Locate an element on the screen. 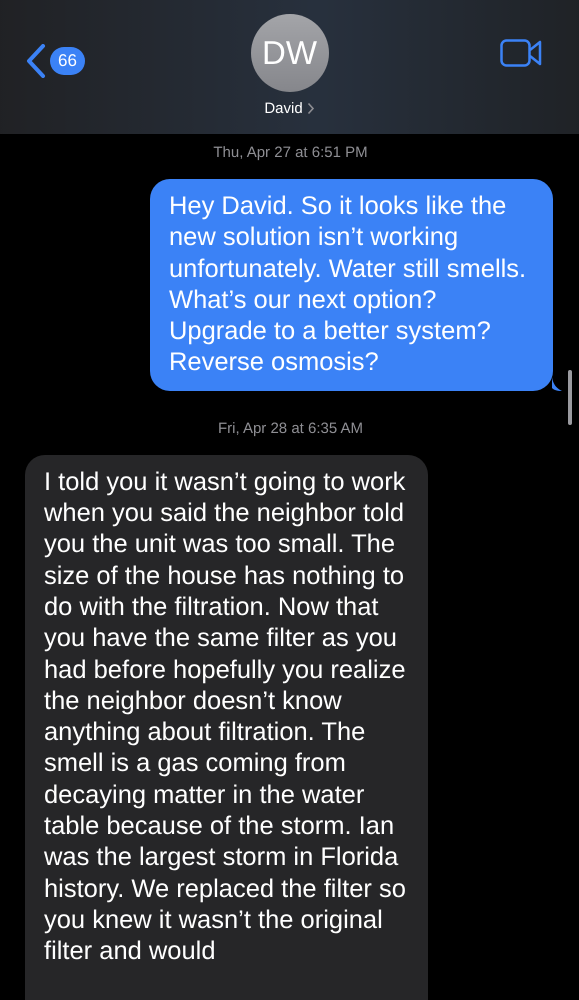  contact-avatar: DW is located at coordinates (289, 53).